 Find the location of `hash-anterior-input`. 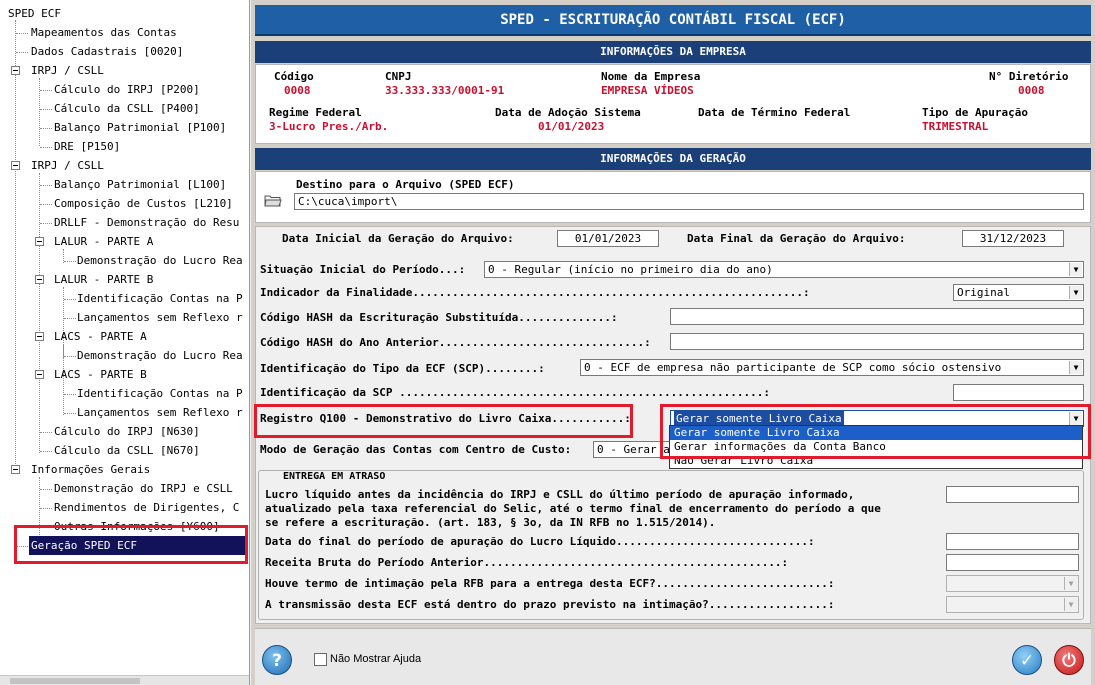

hash-anterior-input is located at coordinates (877, 341).